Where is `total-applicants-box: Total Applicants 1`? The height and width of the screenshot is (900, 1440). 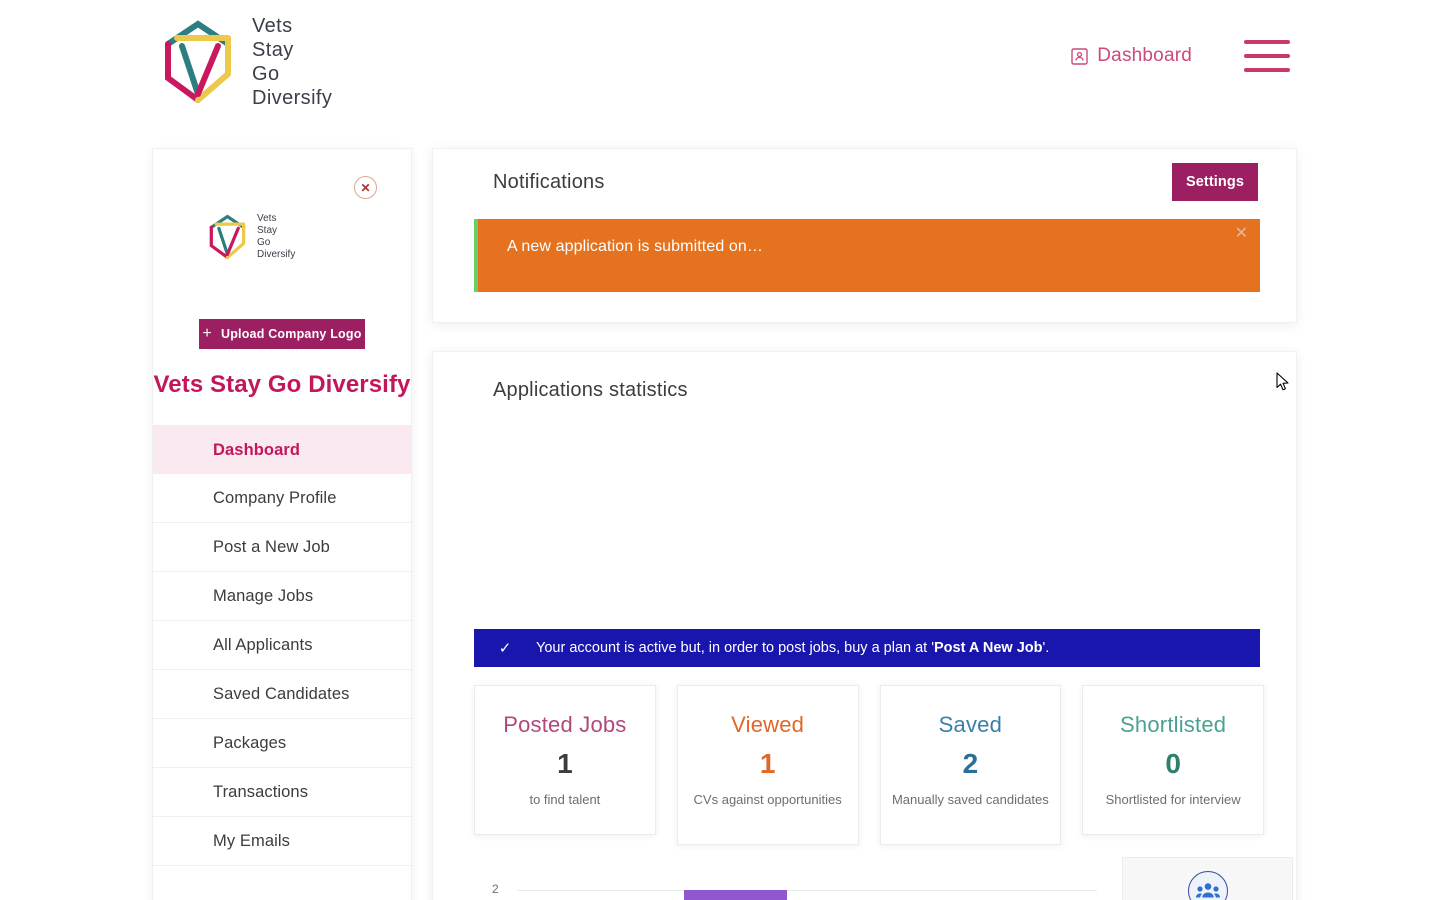
total-applicants-box: Total Applicants 1 is located at coordinates (1207, 878).